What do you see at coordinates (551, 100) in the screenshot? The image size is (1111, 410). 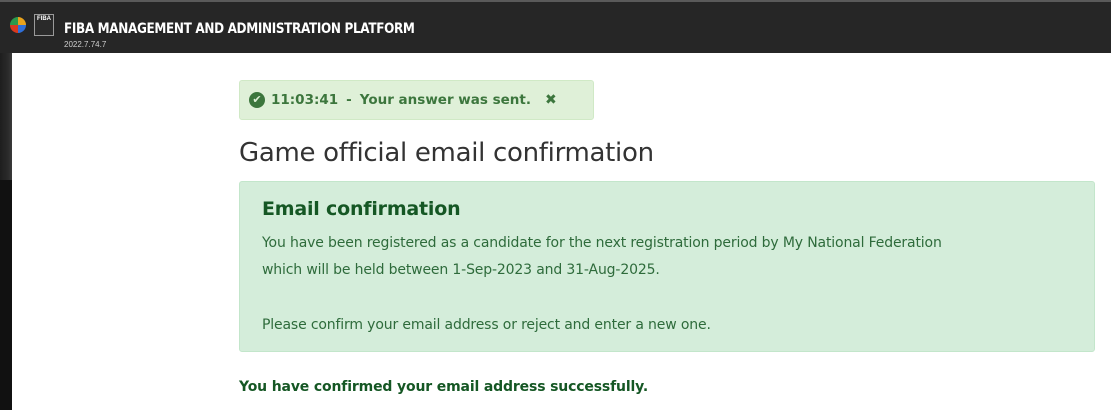 I see `close-icon: ✖` at bounding box center [551, 100].